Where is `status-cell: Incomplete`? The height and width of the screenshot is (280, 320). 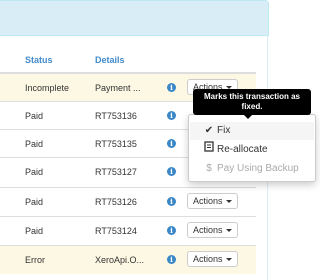
status-cell: Incomplete is located at coordinates (47, 88).